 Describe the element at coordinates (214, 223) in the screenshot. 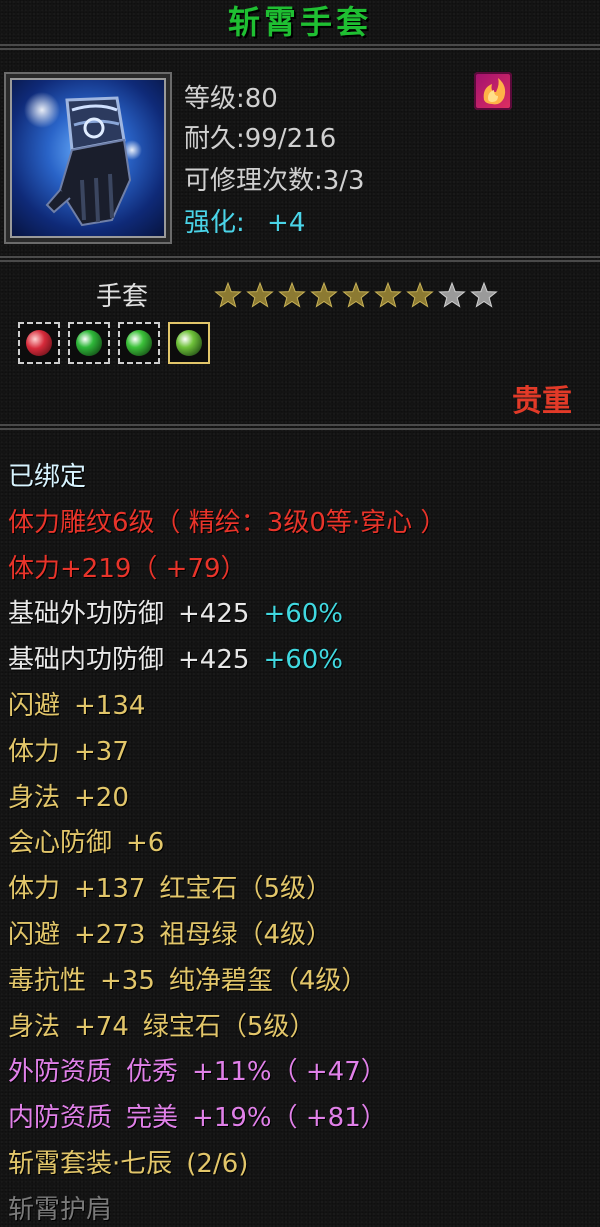

I see `enhance-label: 强化:` at that location.